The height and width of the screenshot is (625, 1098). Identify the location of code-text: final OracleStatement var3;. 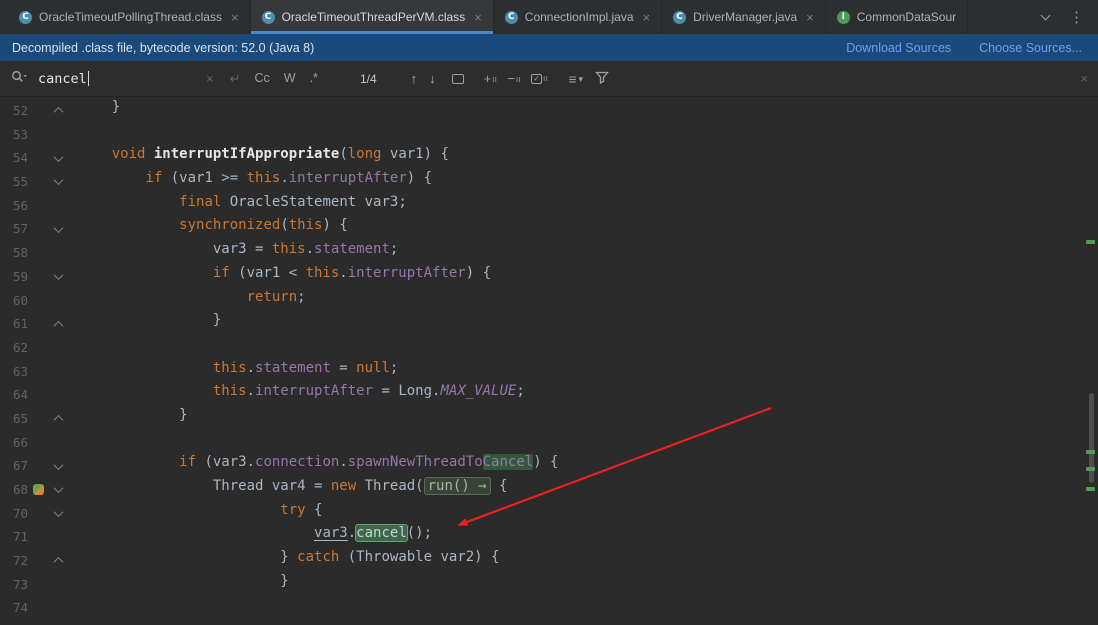
(241, 206).